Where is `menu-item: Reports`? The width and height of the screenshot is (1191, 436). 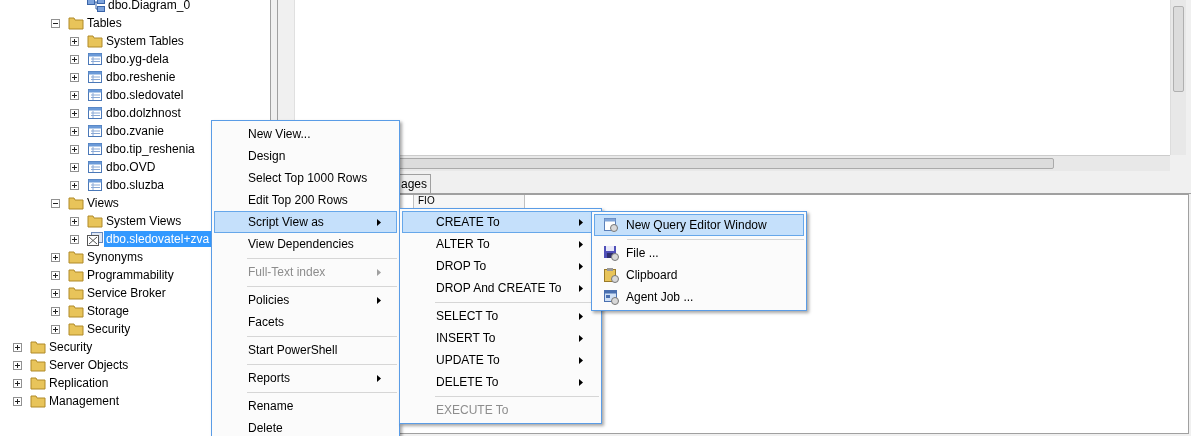
menu-item: Reports is located at coordinates (305, 378).